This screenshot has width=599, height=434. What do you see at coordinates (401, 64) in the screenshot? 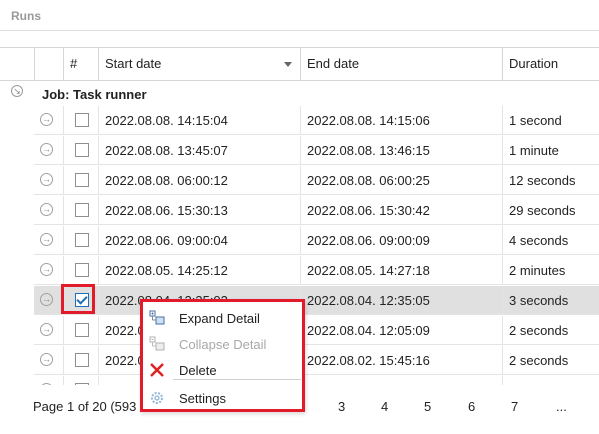
I see `column-end-date: End date` at bounding box center [401, 64].